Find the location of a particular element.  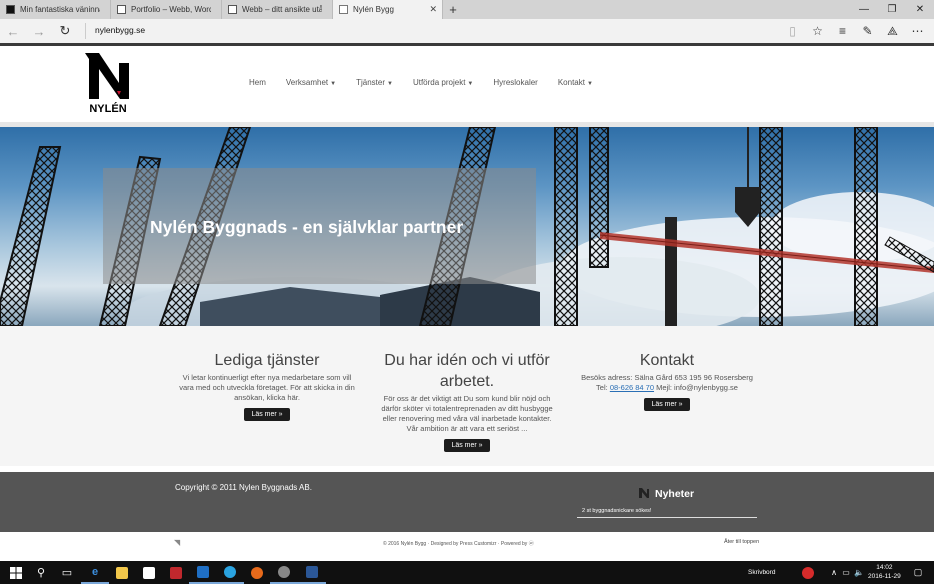

window-controls: — ❐ ✕ is located at coordinates (892, 9).